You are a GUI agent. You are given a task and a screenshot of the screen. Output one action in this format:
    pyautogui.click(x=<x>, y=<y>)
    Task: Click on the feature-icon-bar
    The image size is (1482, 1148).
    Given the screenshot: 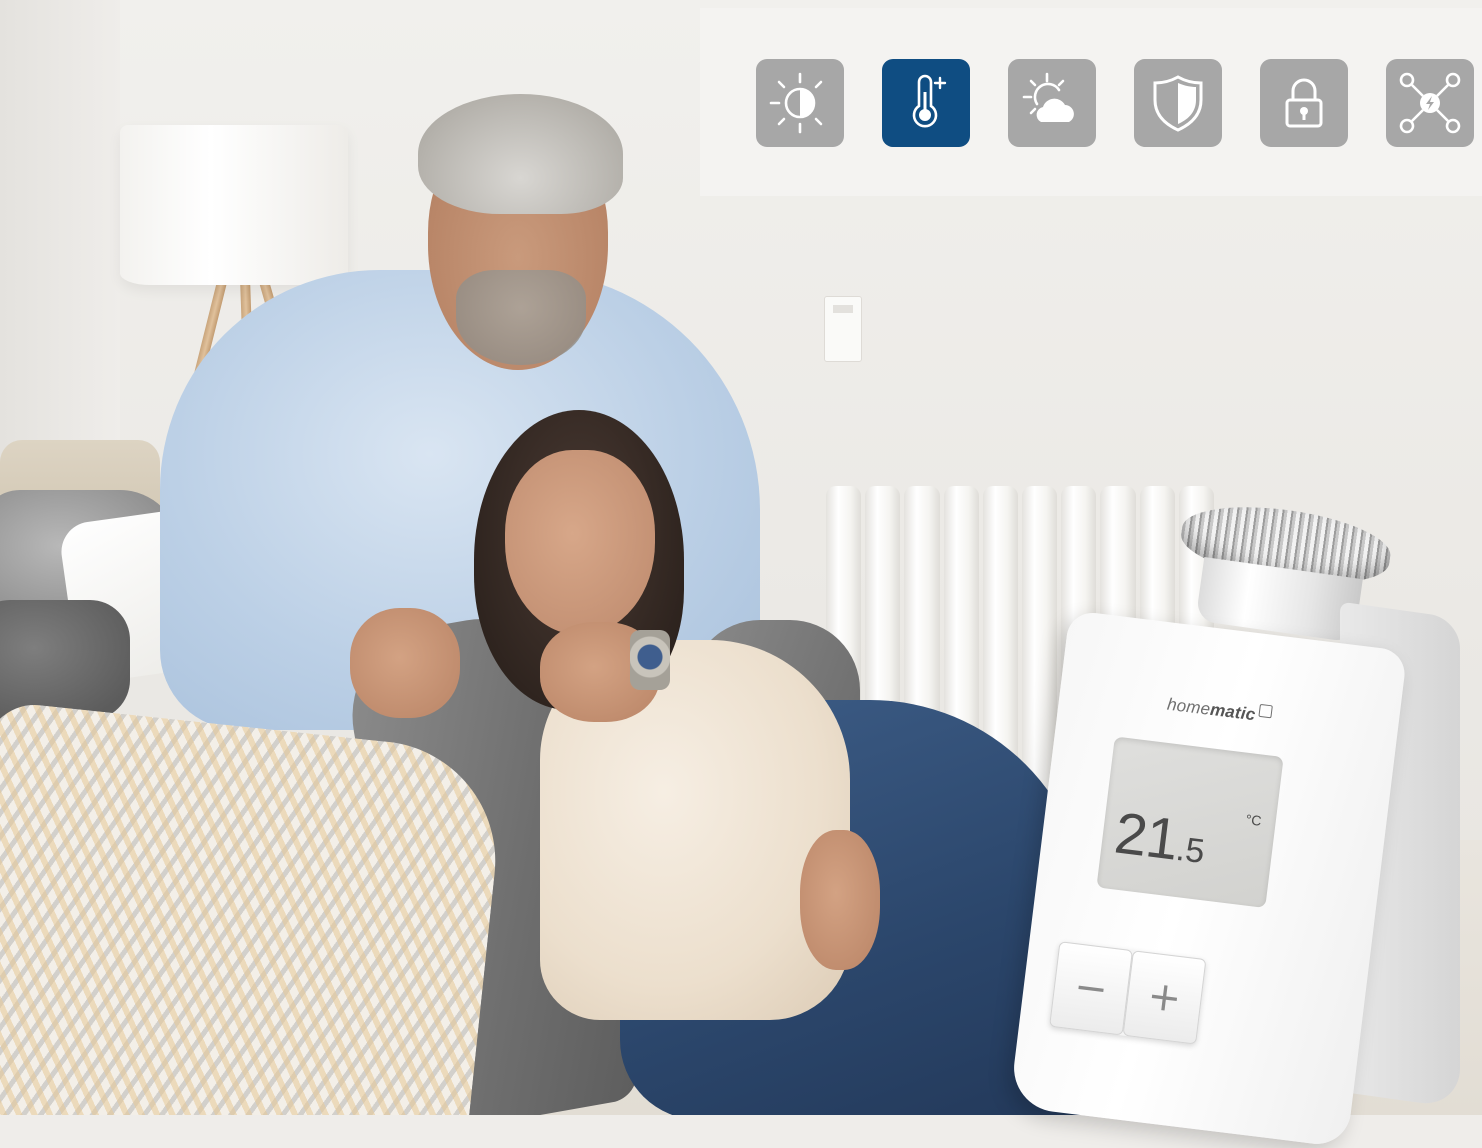 What is the action you would take?
    pyautogui.click(x=1091, y=102)
    